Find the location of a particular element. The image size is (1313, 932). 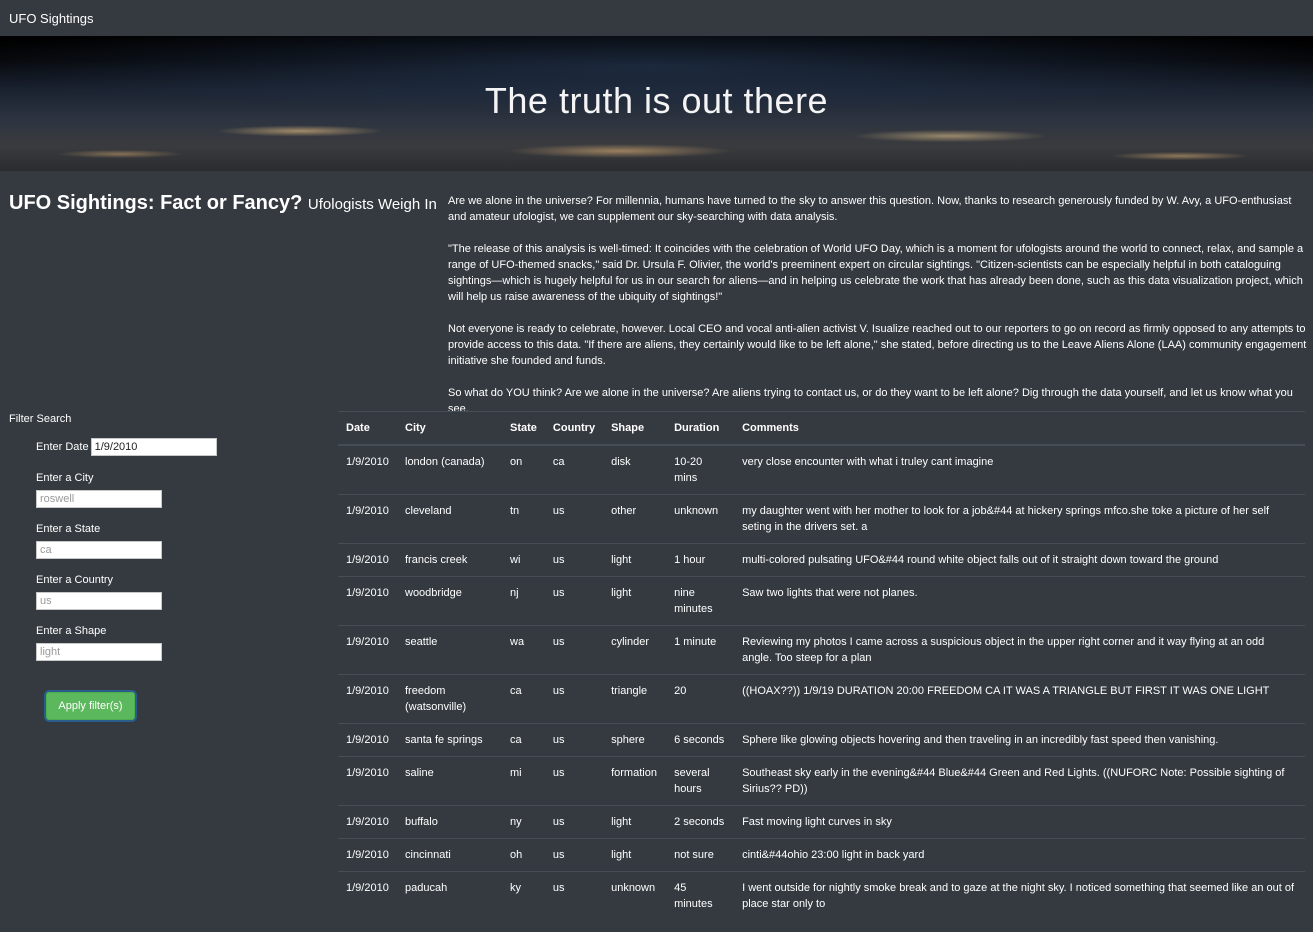

cell-city: paducah is located at coordinates (449, 895).